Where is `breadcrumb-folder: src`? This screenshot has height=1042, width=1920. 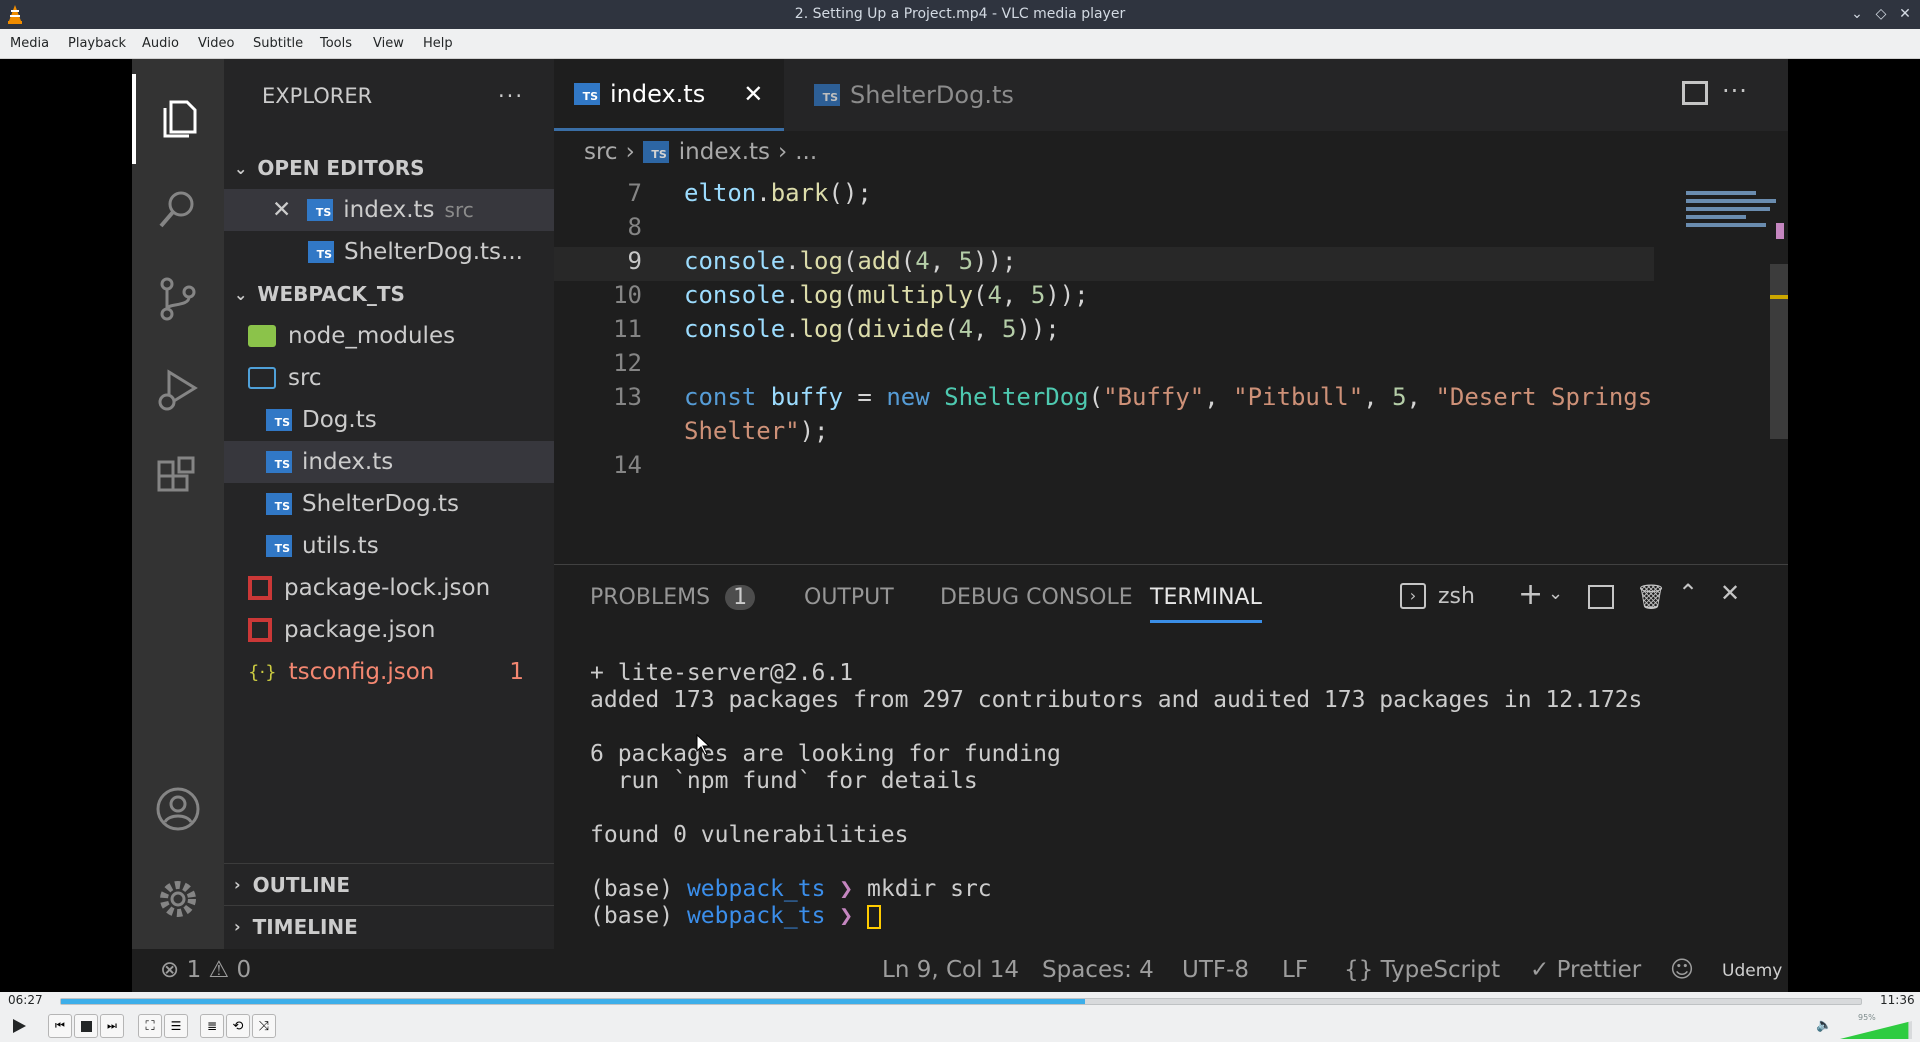
breadcrumb-folder: src is located at coordinates (601, 152).